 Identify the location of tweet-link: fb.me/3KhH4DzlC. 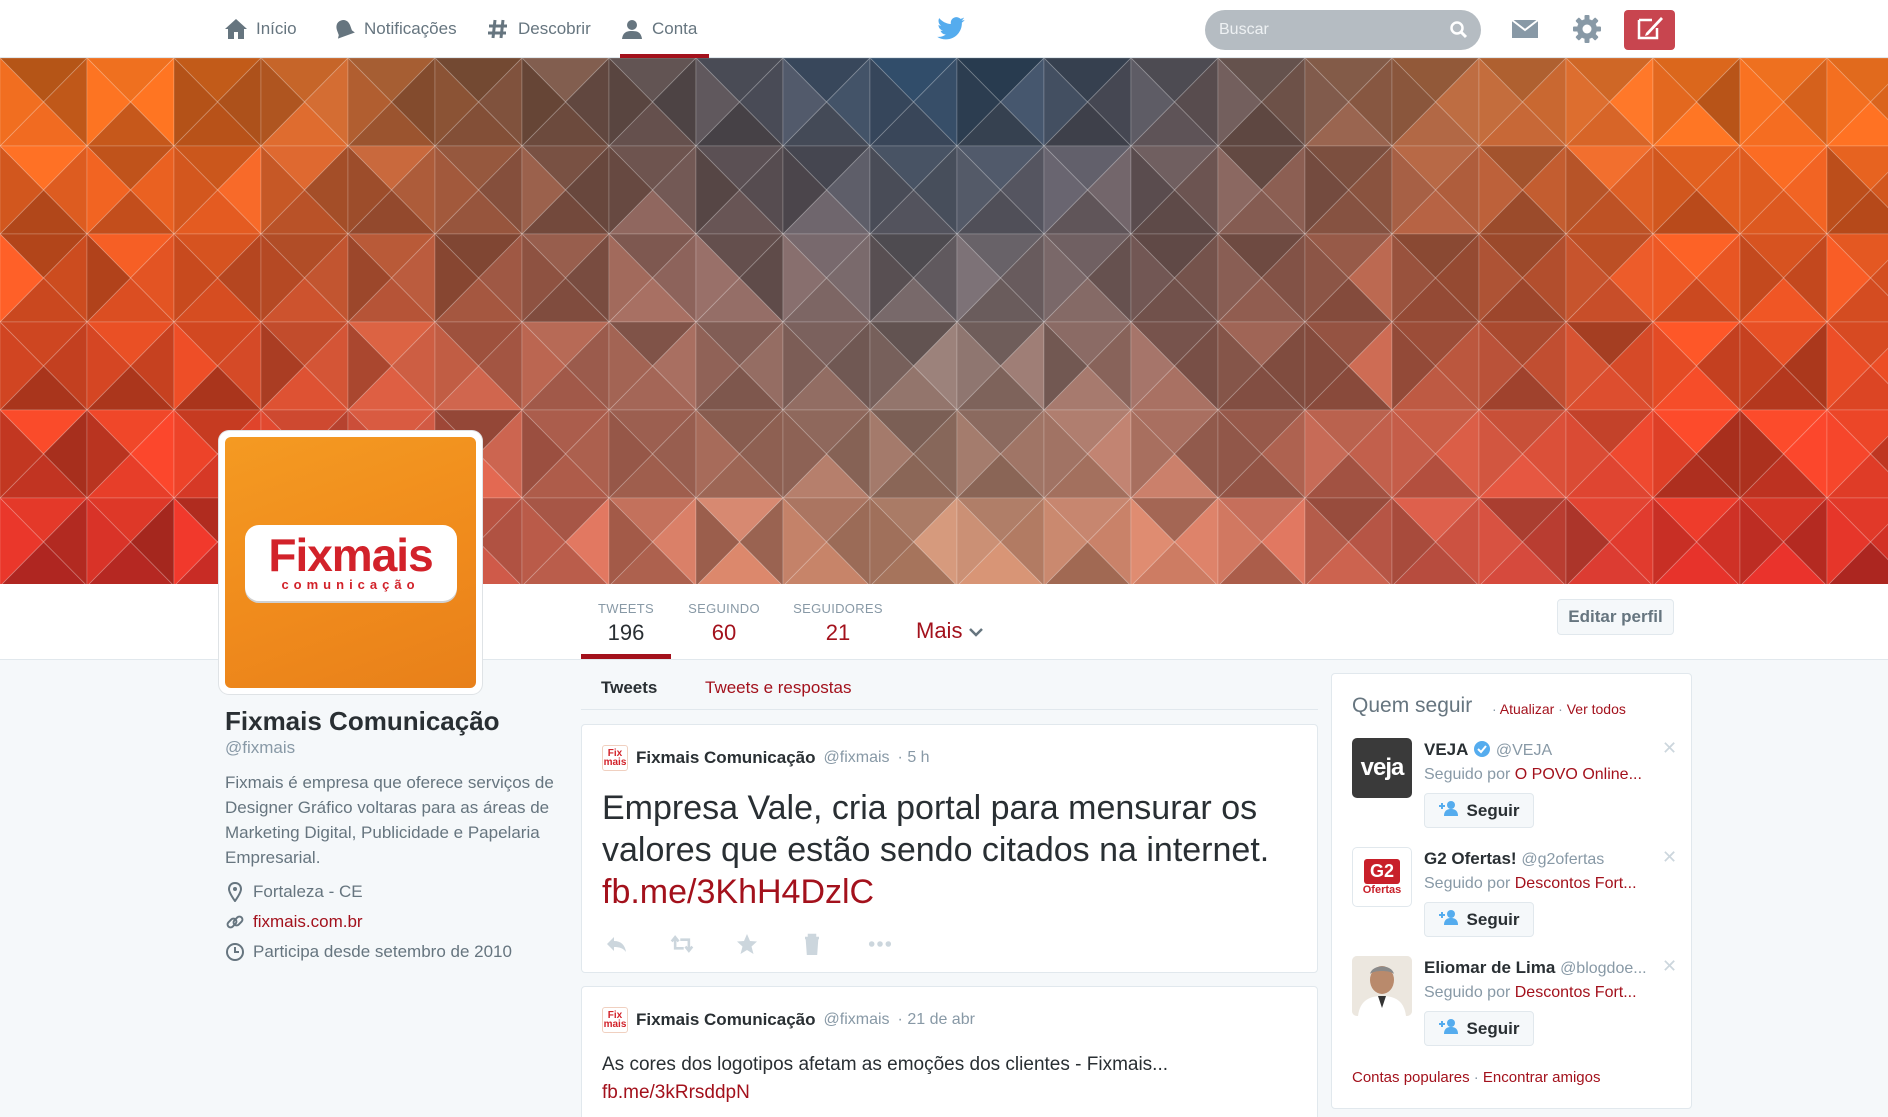
(738, 892).